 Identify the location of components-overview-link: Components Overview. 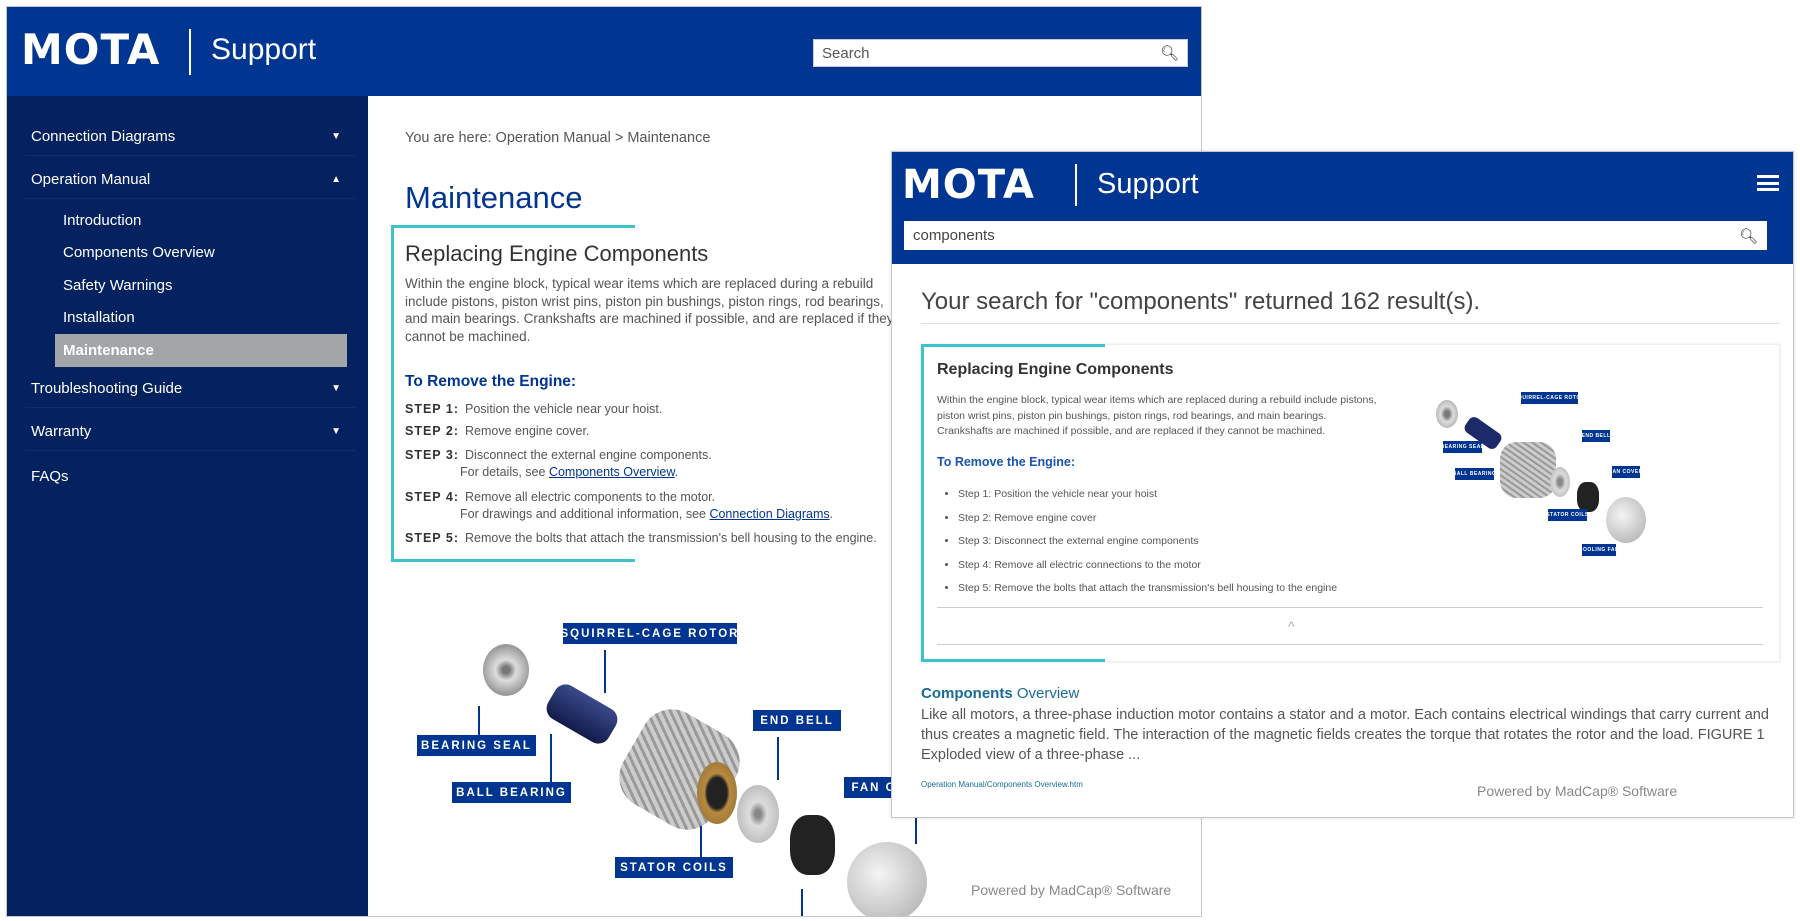
(612, 472).